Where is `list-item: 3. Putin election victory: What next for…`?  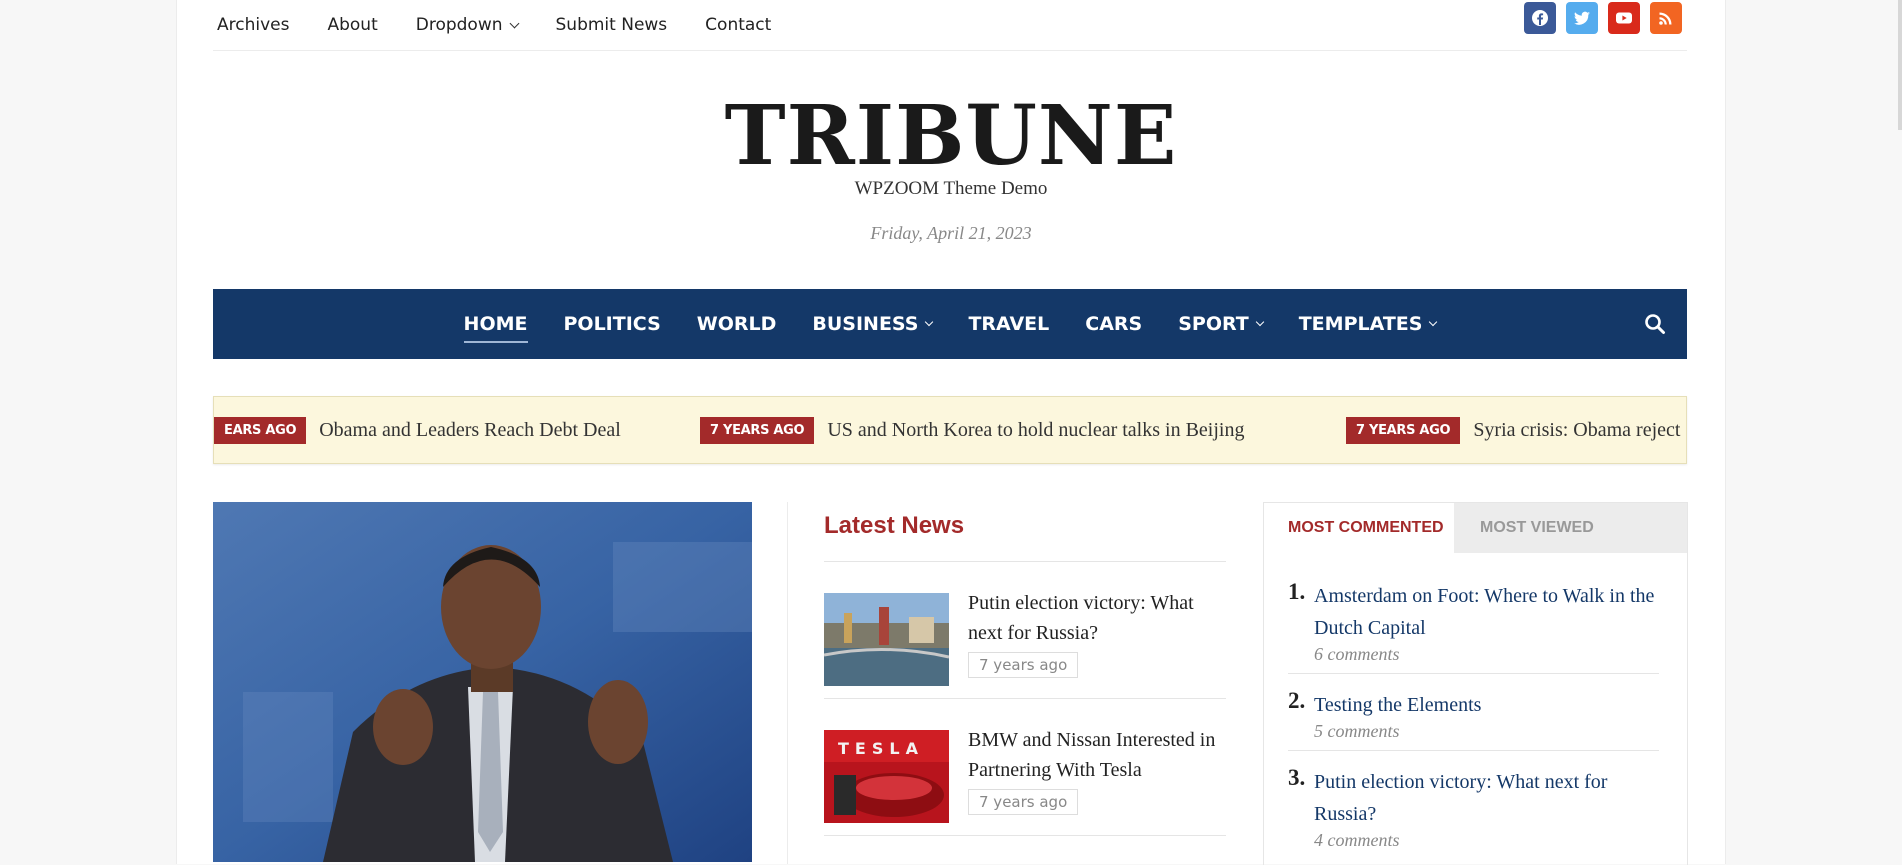 list-item: 3. Putin election victory: What next for… is located at coordinates (1473, 805).